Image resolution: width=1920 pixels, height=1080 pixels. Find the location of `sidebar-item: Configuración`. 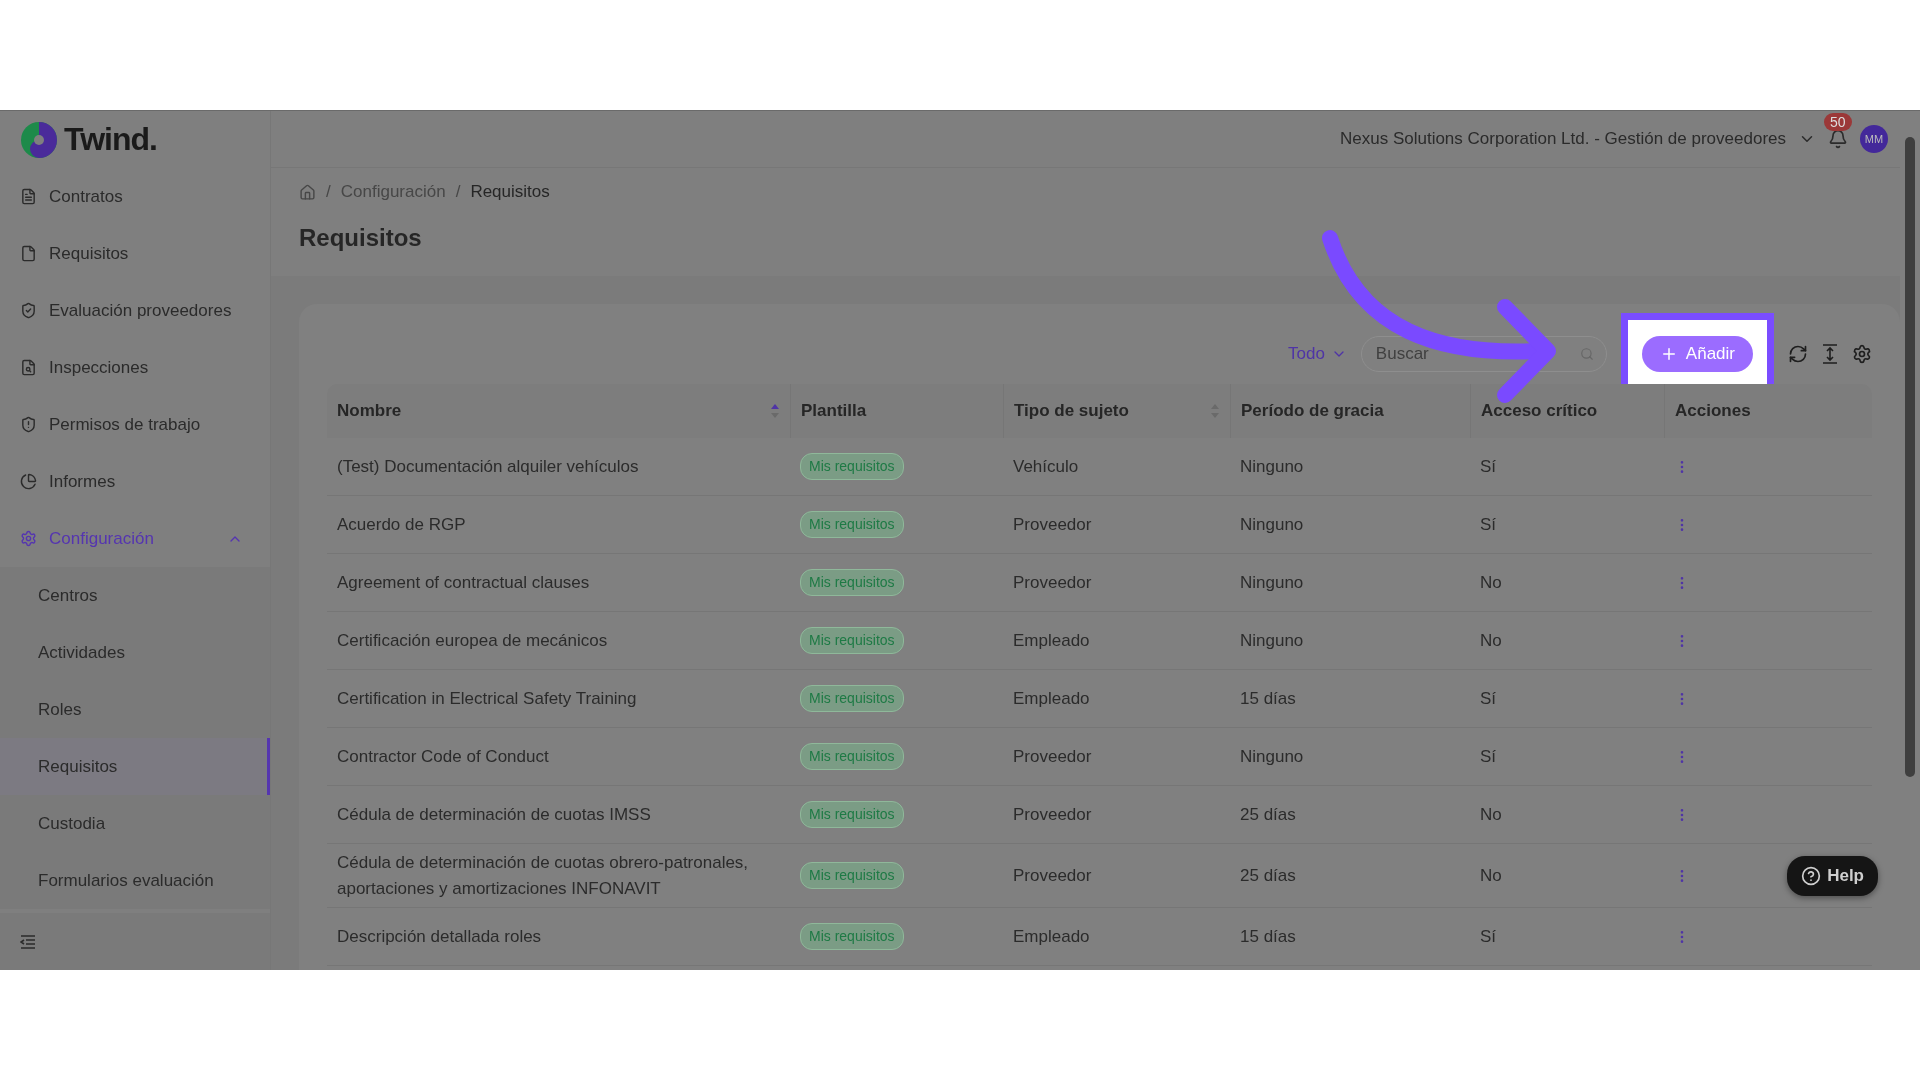

sidebar-item: Configuración is located at coordinates (135, 538).